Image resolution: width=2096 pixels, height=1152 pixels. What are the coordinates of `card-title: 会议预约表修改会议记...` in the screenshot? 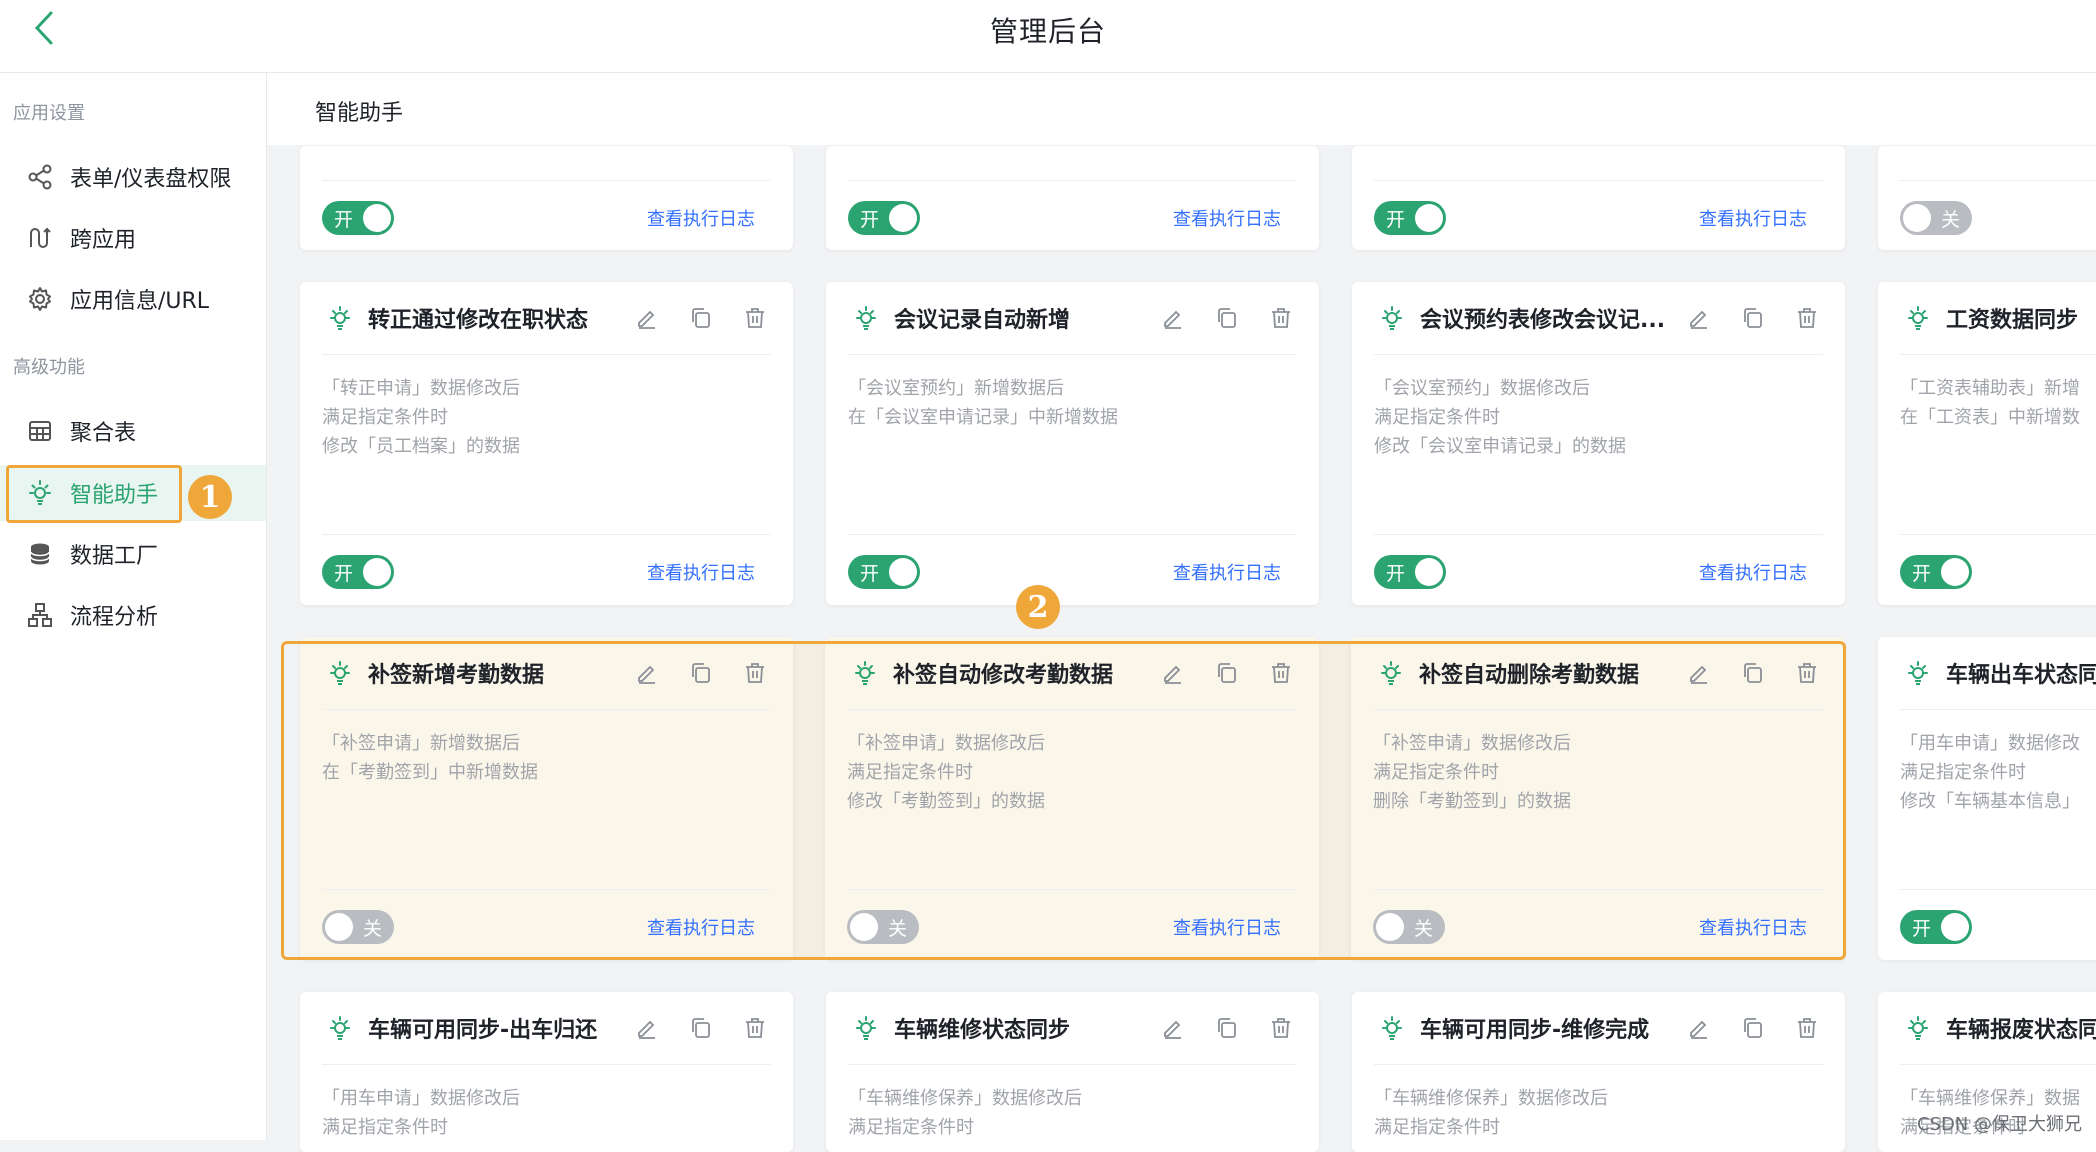 It's located at (1543, 320).